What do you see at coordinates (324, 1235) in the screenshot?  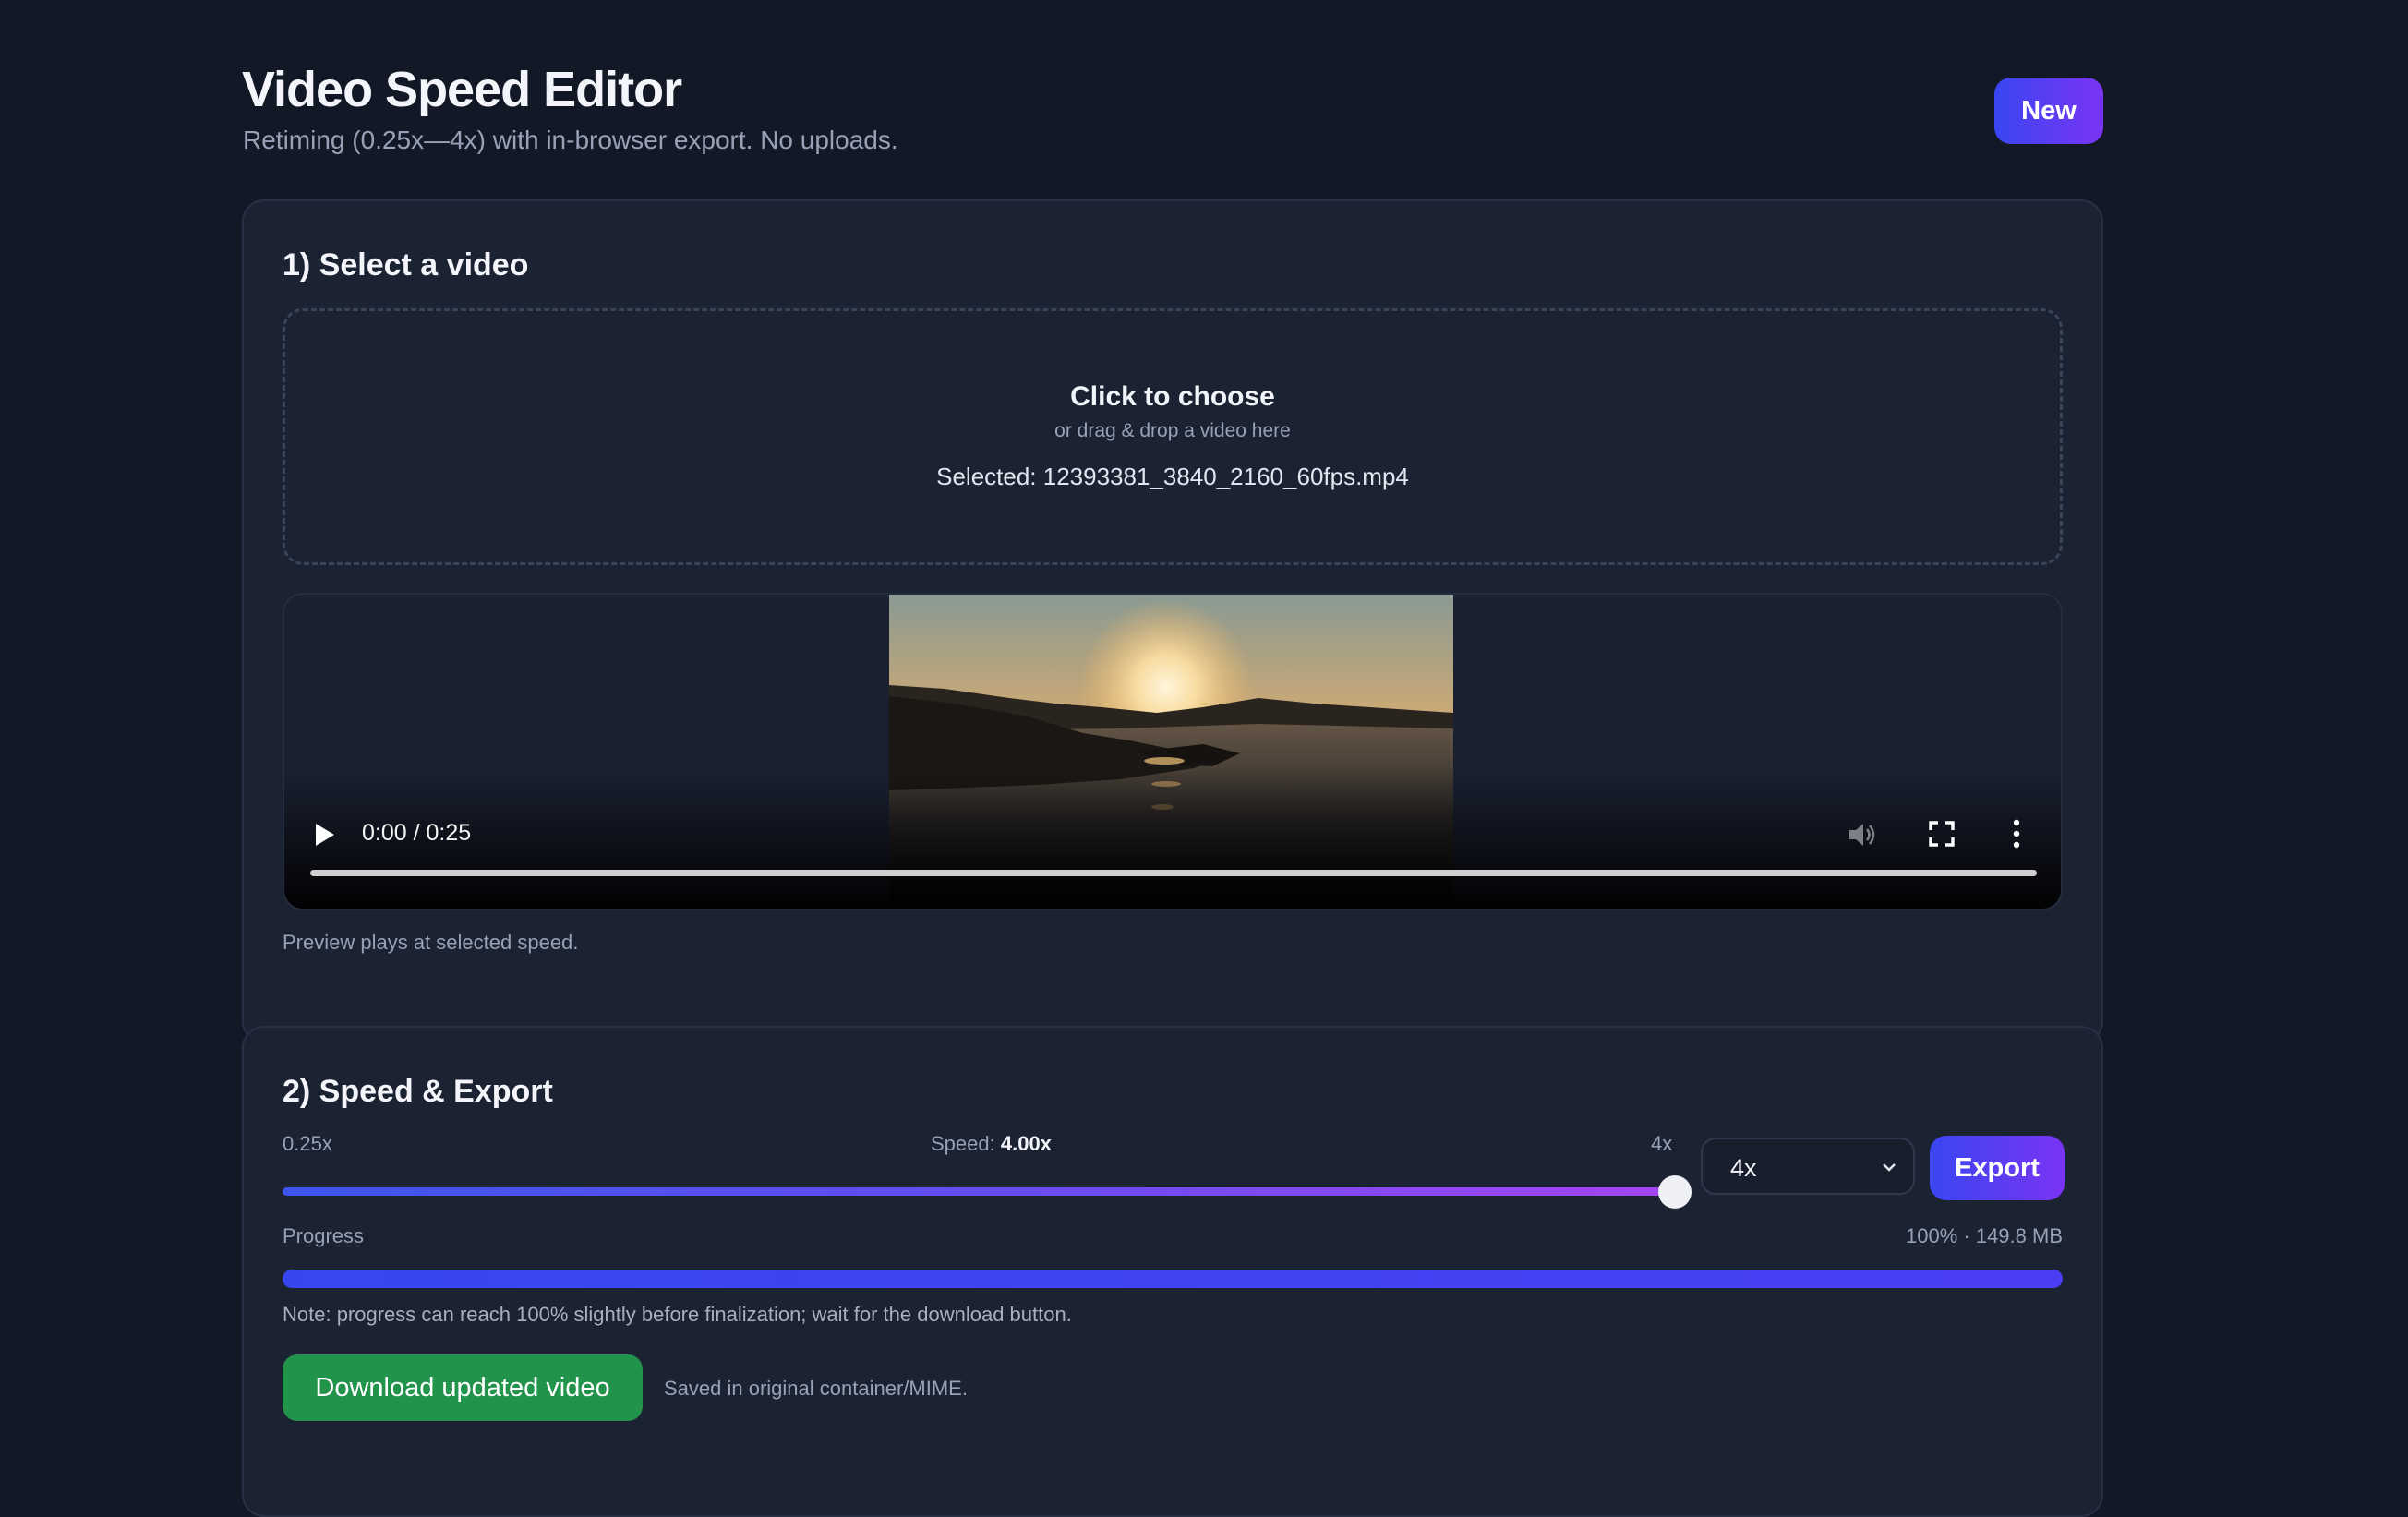 I see `progress-label: Progress` at bounding box center [324, 1235].